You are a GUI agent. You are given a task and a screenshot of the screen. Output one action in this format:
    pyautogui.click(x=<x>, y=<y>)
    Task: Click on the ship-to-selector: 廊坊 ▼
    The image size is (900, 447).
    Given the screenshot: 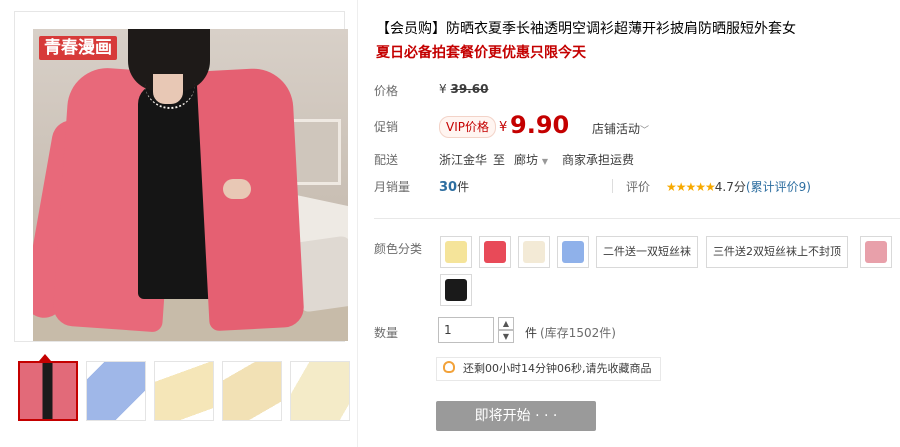 What is the action you would take?
    pyautogui.click(x=531, y=159)
    